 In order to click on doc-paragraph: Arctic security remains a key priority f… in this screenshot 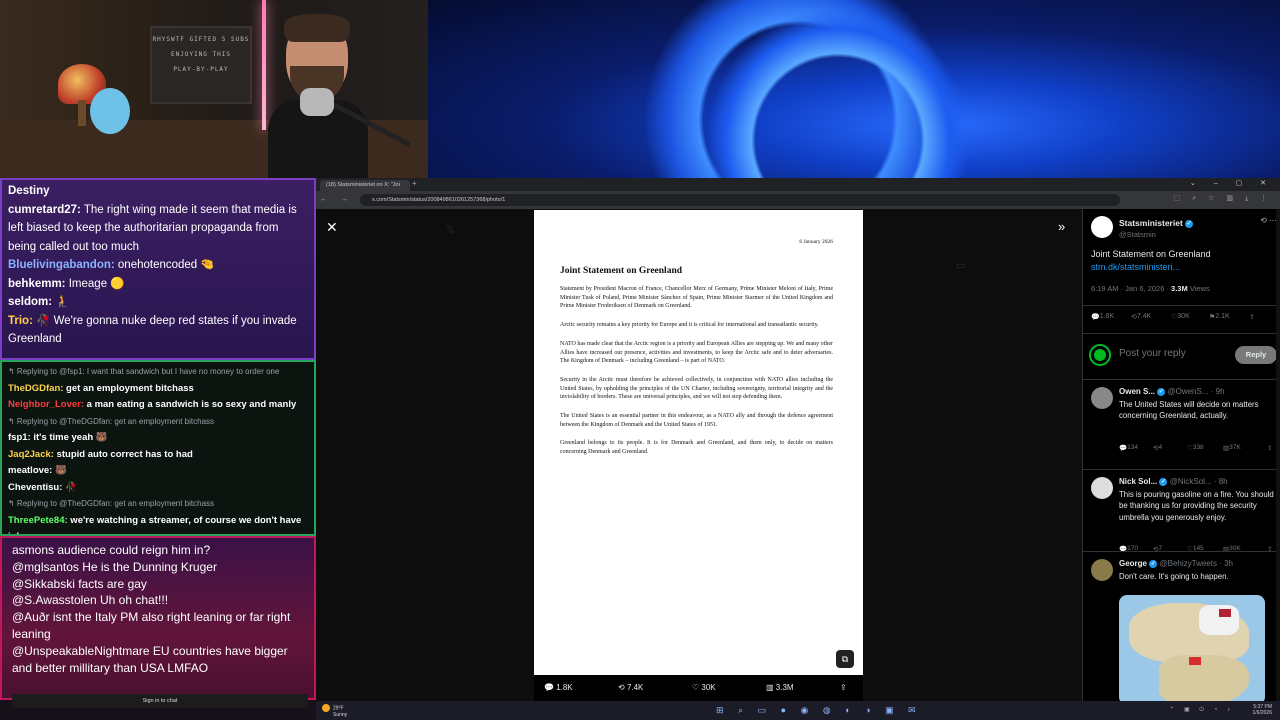, I will do `click(689, 325)`.